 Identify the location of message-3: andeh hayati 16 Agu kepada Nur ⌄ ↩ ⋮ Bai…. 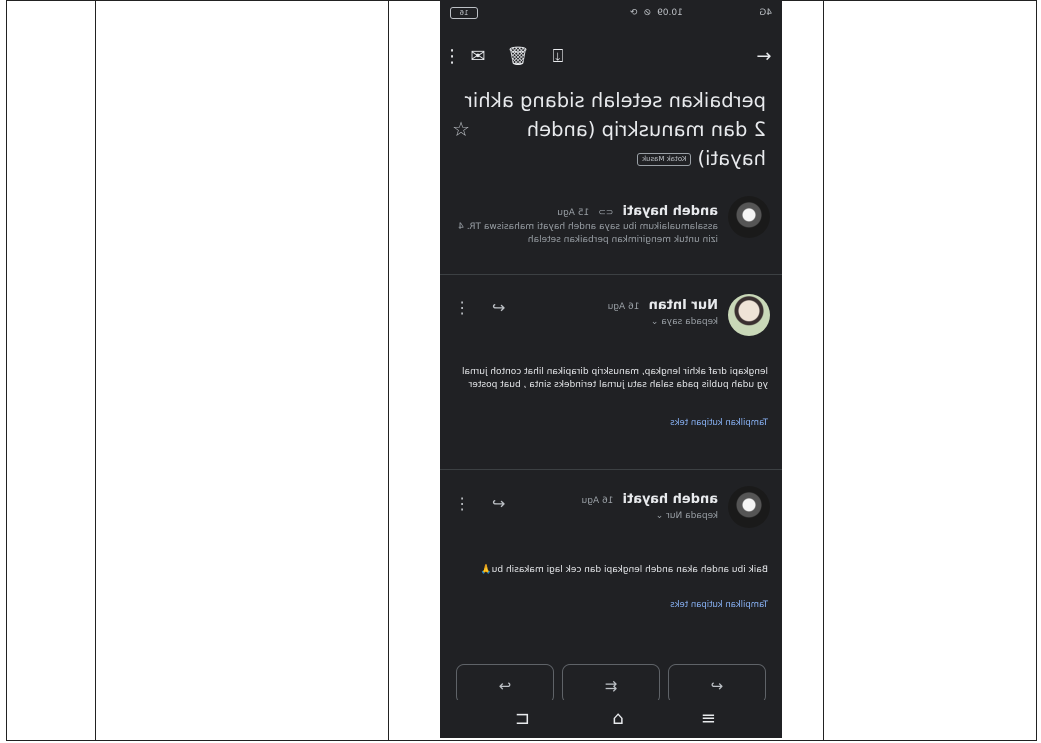
(611, 559).